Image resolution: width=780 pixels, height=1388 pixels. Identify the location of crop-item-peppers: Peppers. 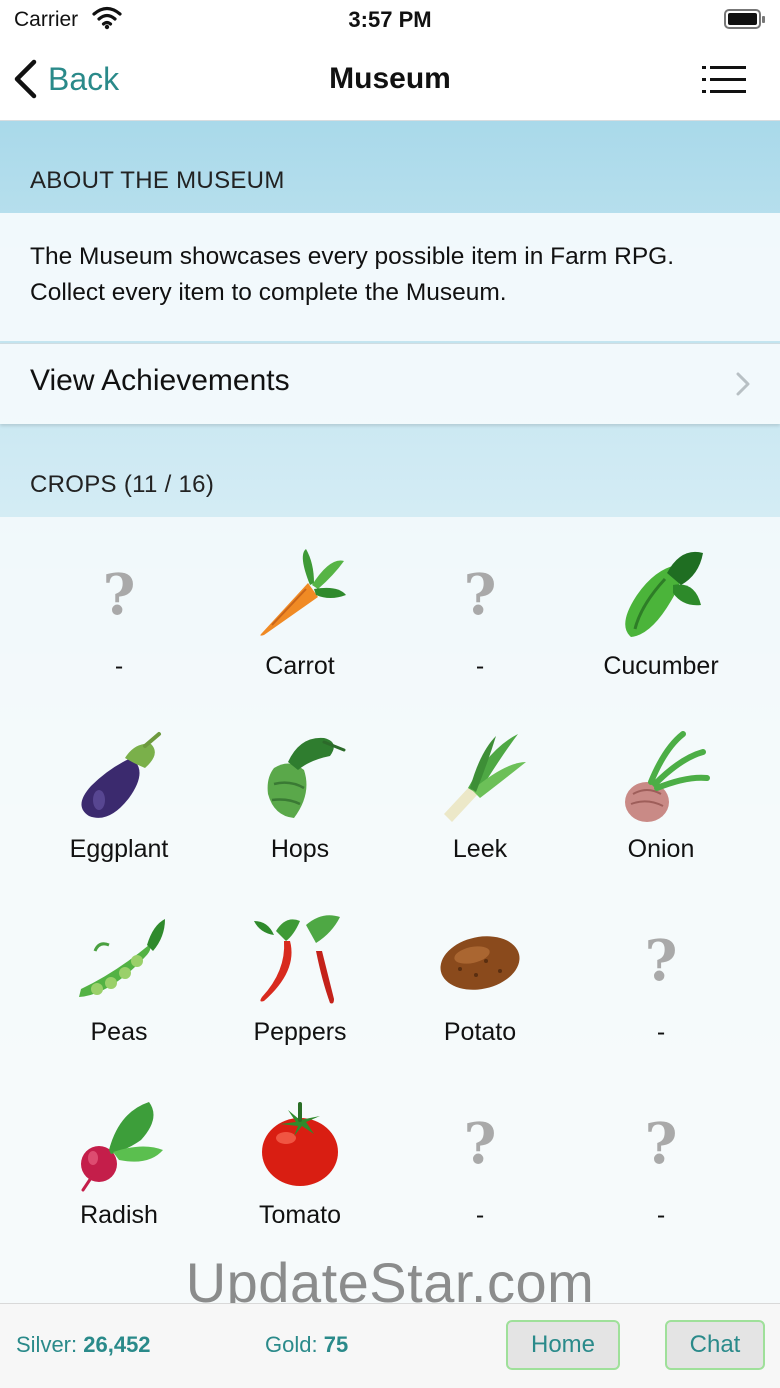
(300, 980).